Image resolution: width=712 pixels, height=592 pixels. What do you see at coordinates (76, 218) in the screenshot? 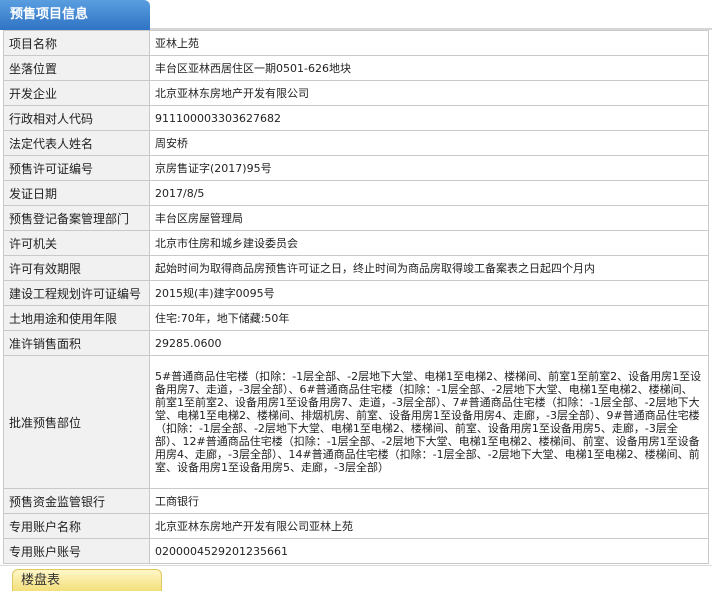
I see `row-label: 预售登记备案管理部门` at bounding box center [76, 218].